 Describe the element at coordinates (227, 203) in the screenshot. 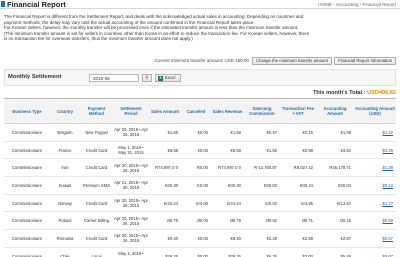

I see `sales-revenue-cell: kr24.24` at that location.